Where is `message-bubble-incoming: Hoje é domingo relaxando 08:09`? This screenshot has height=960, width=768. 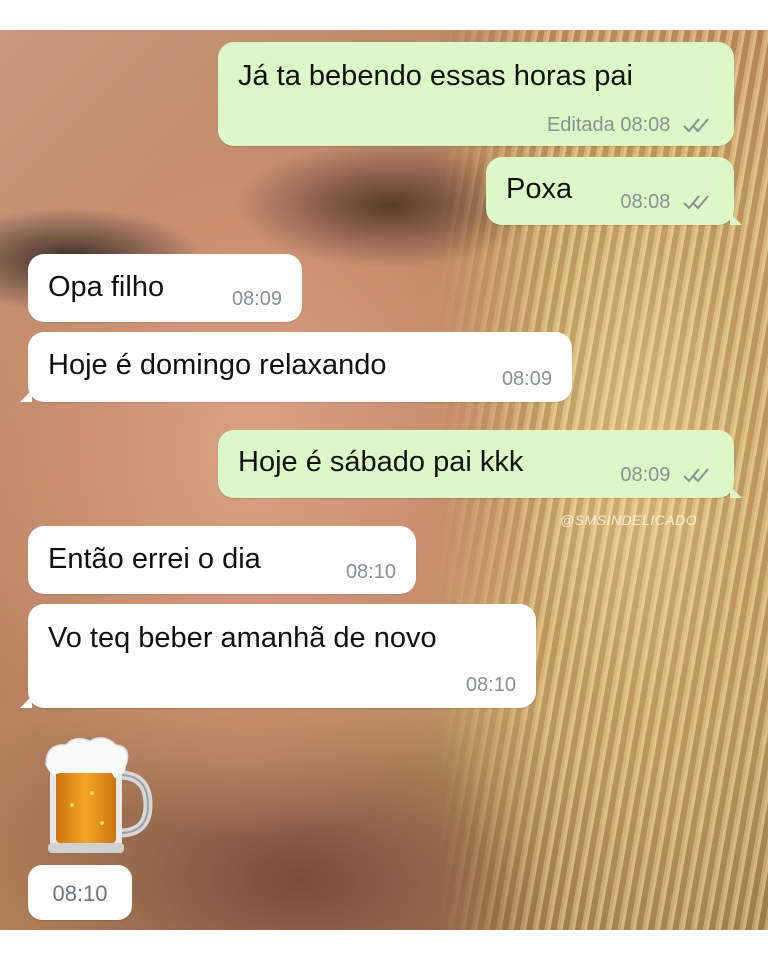 message-bubble-incoming: Hoje é domingo relaxando 08:09 is located at coordinates (296, 367).